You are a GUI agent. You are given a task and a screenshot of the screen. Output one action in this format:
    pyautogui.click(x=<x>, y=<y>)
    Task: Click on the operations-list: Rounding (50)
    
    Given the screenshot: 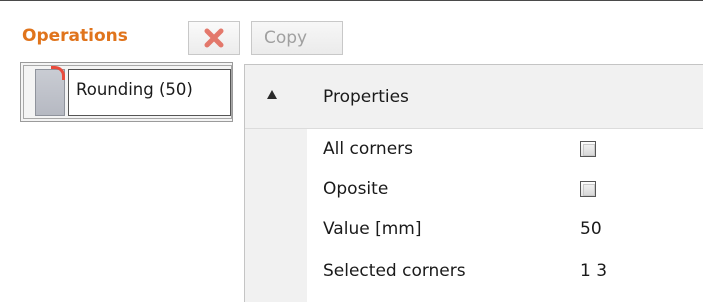 What is the action you would take?
    pyautogui.click(x=126, y=92)
    